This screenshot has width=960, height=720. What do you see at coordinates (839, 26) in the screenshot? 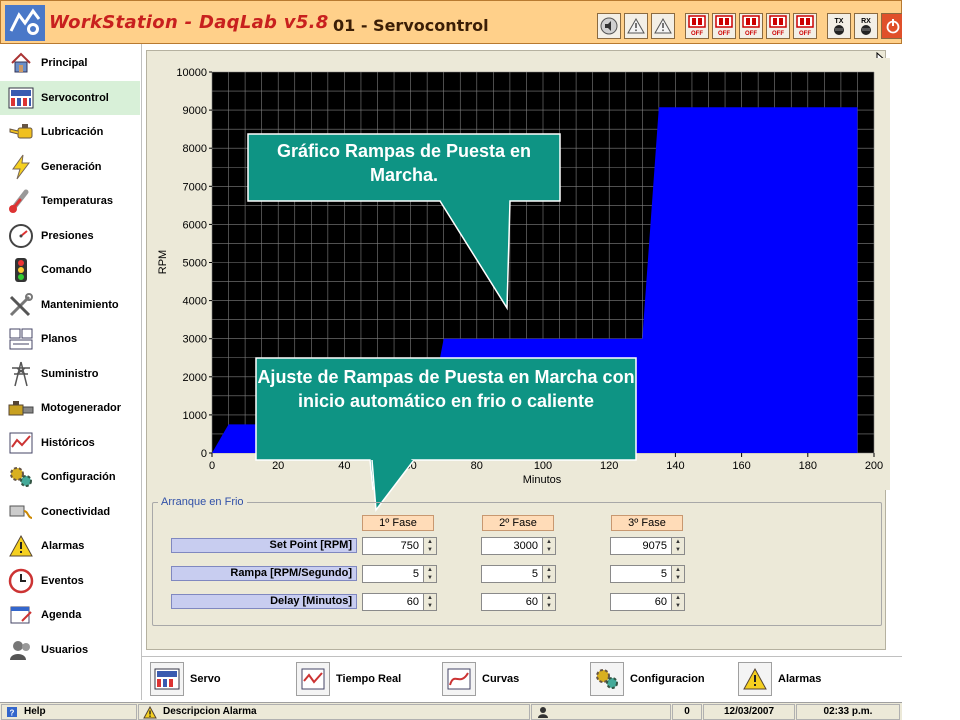
I see `tx-icon: TX` at bounding box center [839, 26].